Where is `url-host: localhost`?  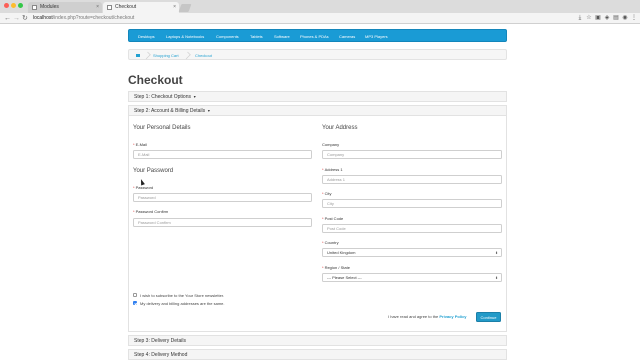
url-host: localhost is located at coordinates (43, 18).